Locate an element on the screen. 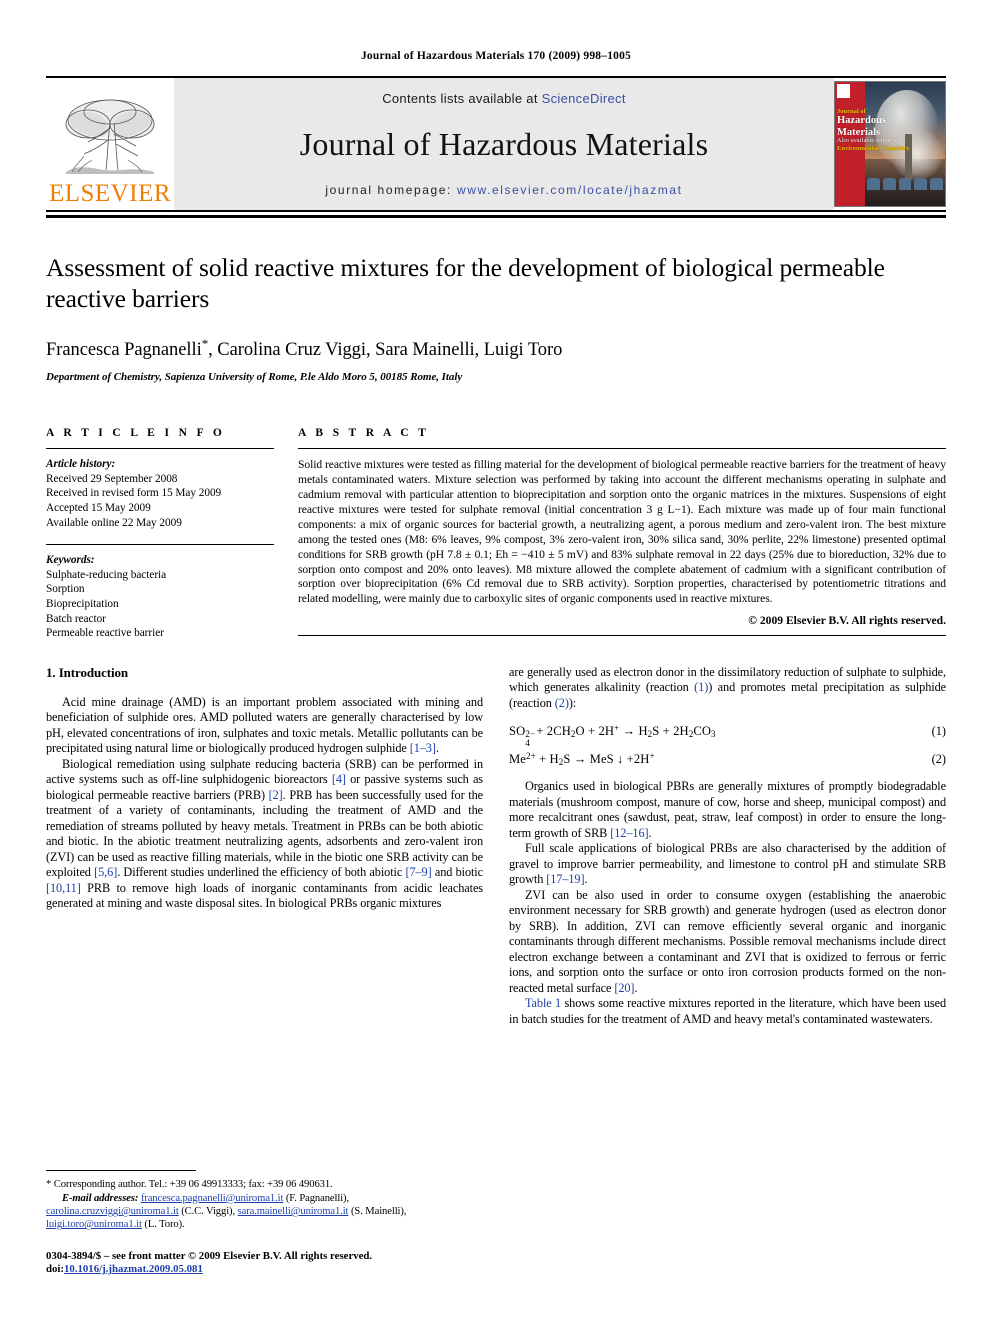 Image resolution: width=992 pixels, height=1323 pixels. email-addresses-note-continued: luigi.toro@uniroma1.it (L. Toro). is located at coordinates (267, 1224).